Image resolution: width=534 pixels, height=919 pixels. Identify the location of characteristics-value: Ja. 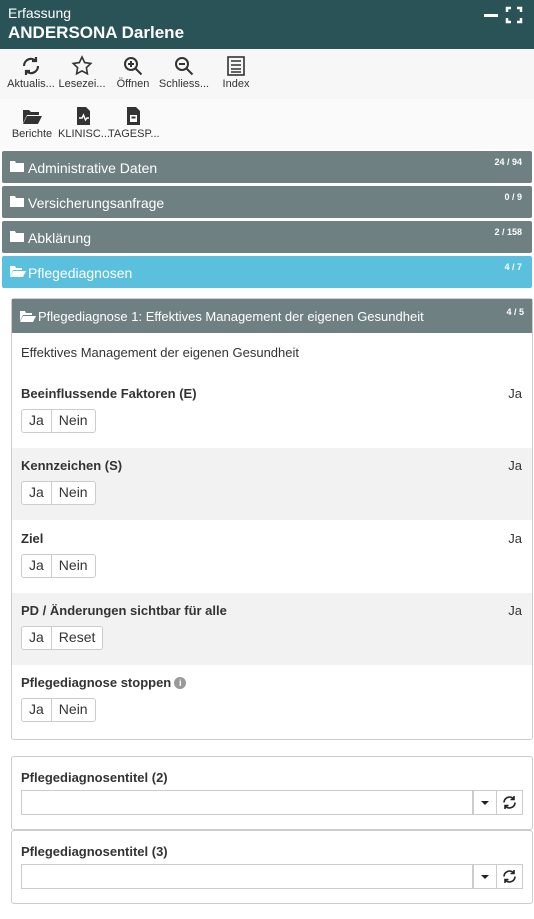
(515, 465).